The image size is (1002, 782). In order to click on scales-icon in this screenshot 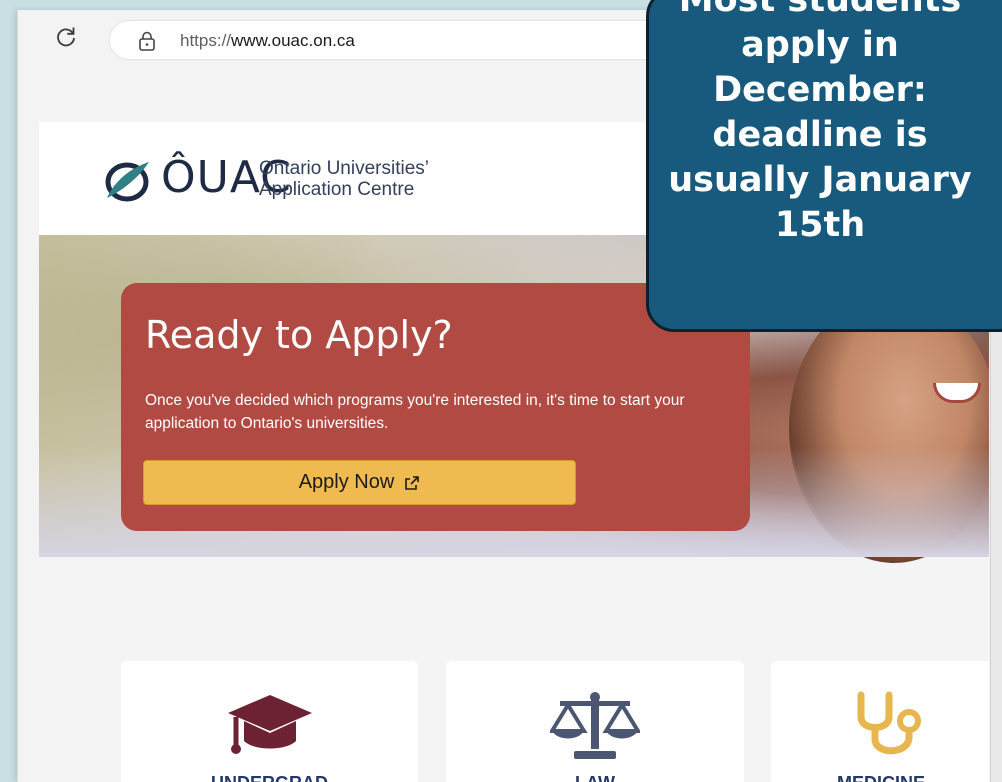, I will do `click(595, 725)`.